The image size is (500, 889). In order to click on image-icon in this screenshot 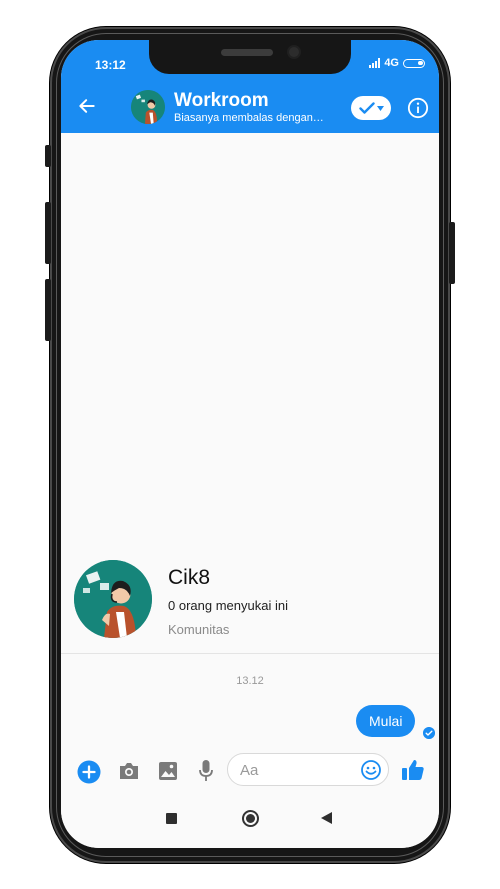, I will do `click(168, 771)`.